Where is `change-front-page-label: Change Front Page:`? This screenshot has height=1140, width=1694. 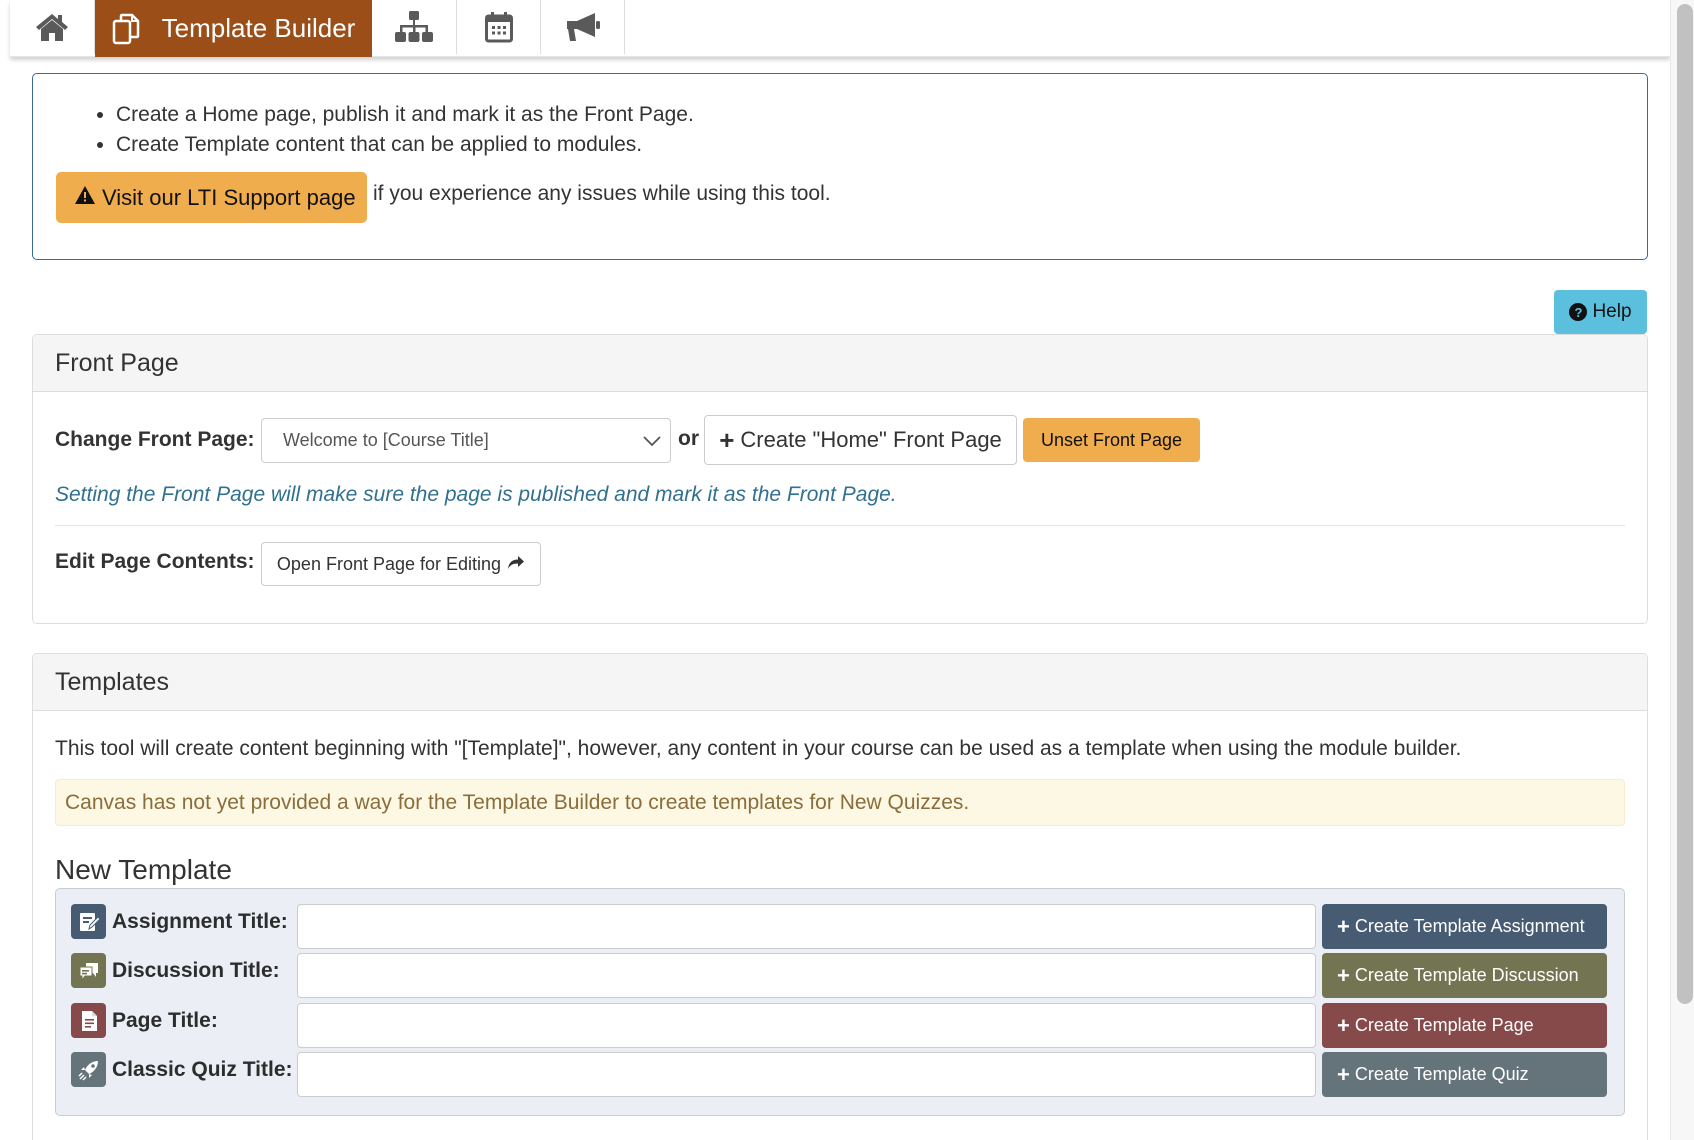
change-front-page-label: Change Front Page: is located at coordinates (155, 439).